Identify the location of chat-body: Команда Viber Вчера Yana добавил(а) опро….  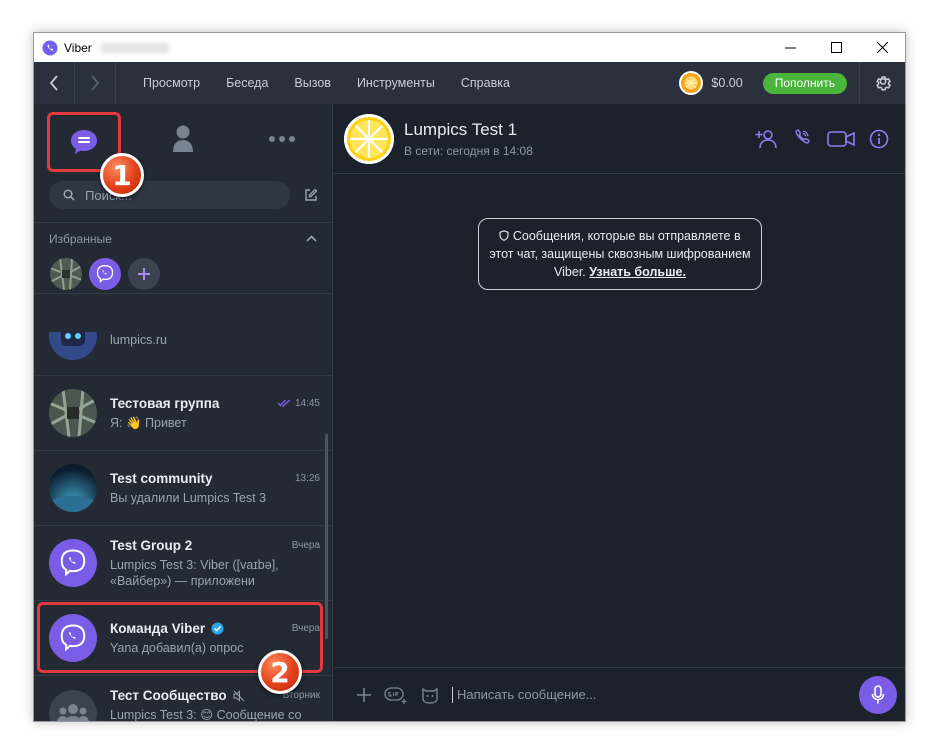
(221, 638).